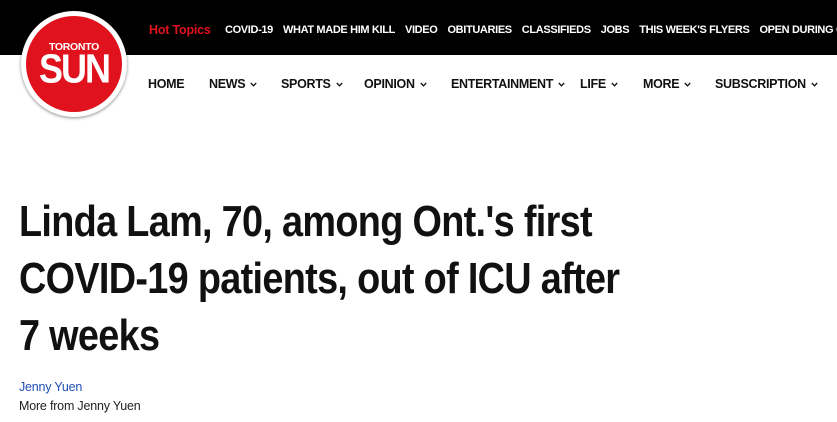  What do you see at coordinates (615, 31) in the screenshot?
I see `topic-link-jobs: JOBS` at bounding box center [615, 31].